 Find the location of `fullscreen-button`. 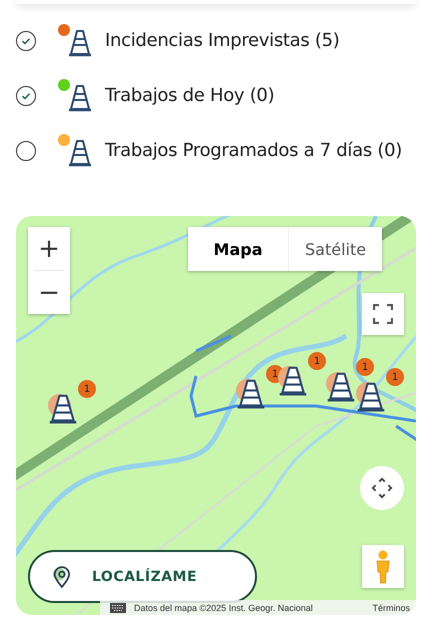

fullscreen-button is located at coordinates (383, 314).